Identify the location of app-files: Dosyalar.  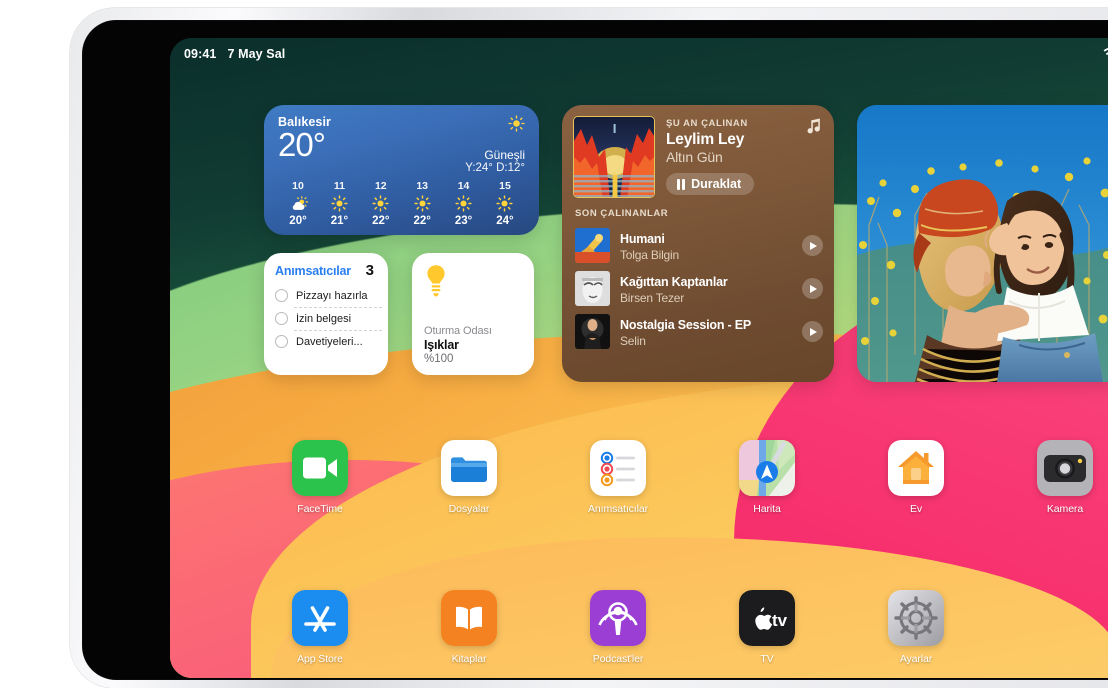
(469, 477).